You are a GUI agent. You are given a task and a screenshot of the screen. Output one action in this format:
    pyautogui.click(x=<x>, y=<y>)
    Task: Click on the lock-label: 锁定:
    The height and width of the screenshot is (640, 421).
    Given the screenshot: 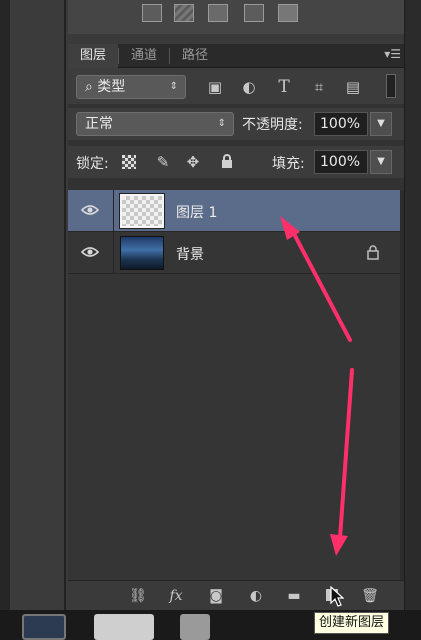 What is the action you would take?
    pyautogui.click(x=92, y=164)
    